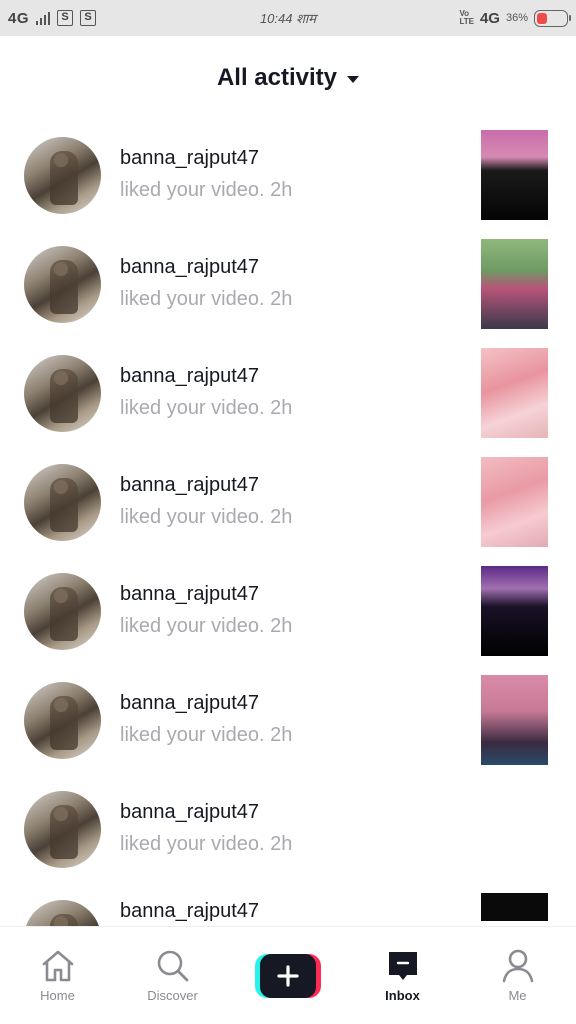 Image resolution: width=576 pixels, height=1024 pixels. Describe the element at coordinates (489, 18) in the screenshot. I see `network-type-right: 4G` at that location.